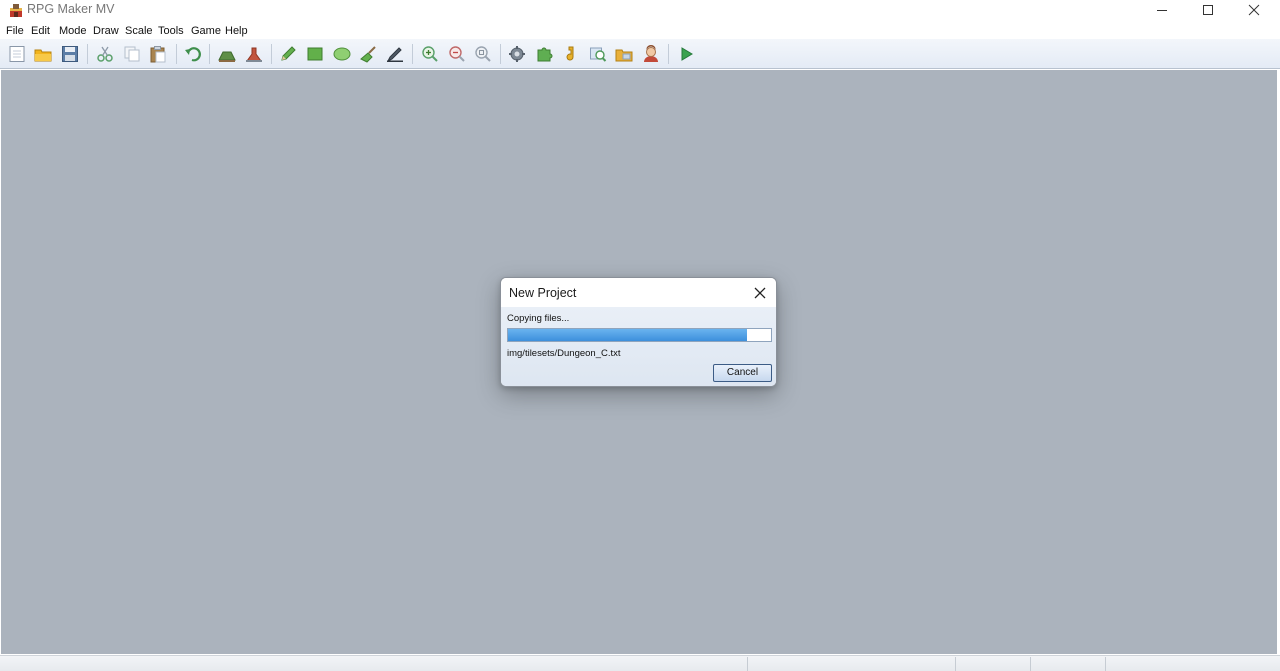  I want to click on sound-test-icon, so click(570, 53).